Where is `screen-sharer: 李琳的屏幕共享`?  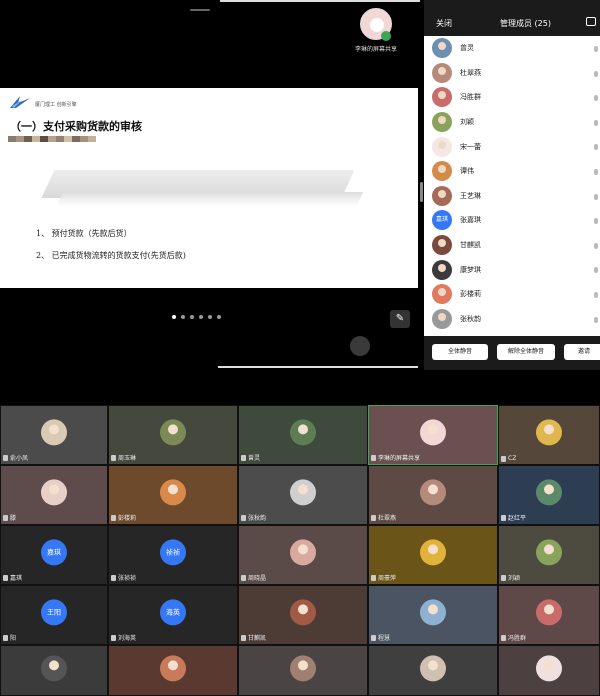 screen-sharer: 李琳的屏幕共享 is located at coordinates (376, 30).